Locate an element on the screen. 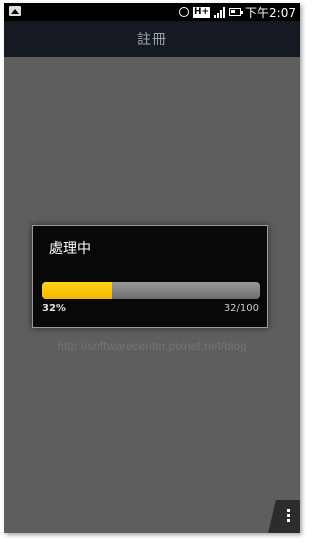 Image resolution: width=320 pixels, height=542 pixels. title-bar: 註冊 is located at coordinates (152, 39).